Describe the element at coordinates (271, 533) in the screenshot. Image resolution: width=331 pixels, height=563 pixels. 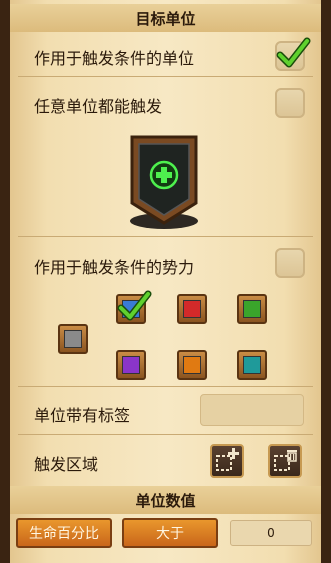
I see `value-input: 0` at that location.